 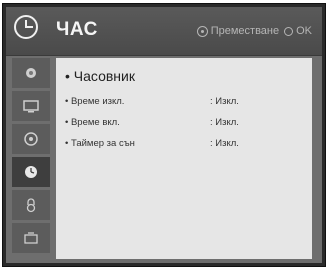 I want to click on option-icon, so click(x=31, y=238).